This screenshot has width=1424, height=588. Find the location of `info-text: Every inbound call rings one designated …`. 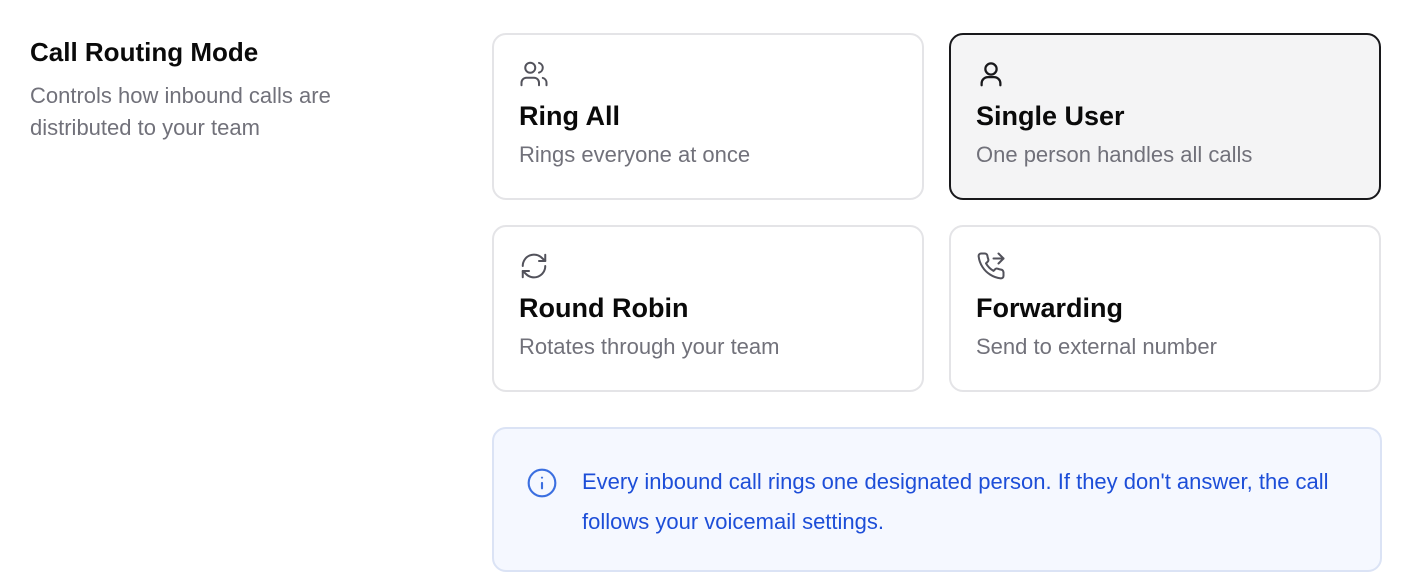

info-text: Every inbound call rings one designated … is located at coordinates (955, 501).